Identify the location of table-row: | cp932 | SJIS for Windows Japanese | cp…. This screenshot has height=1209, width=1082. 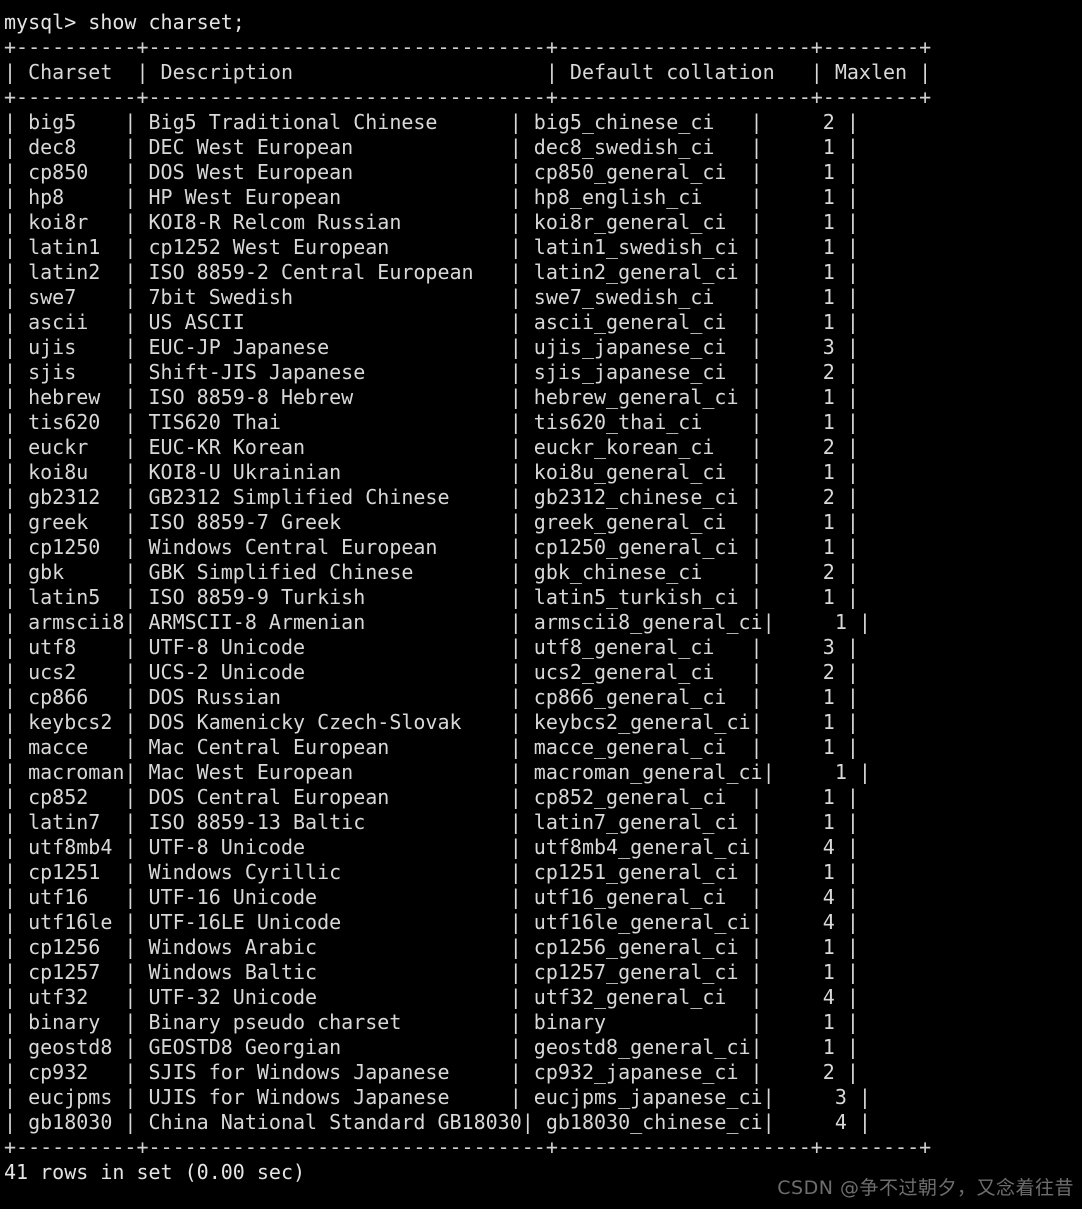
(431, 1072).